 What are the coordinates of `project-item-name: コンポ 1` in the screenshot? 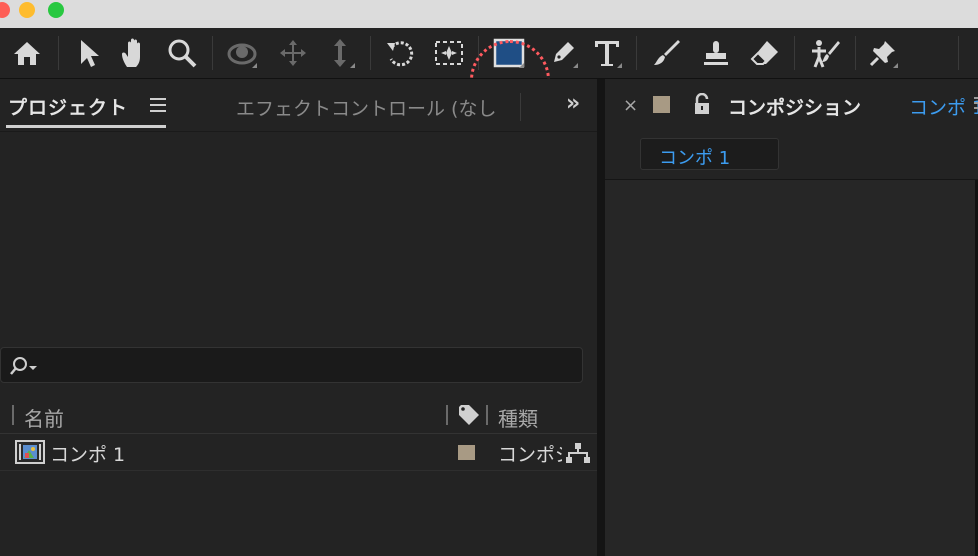 It's located at (88, 455).